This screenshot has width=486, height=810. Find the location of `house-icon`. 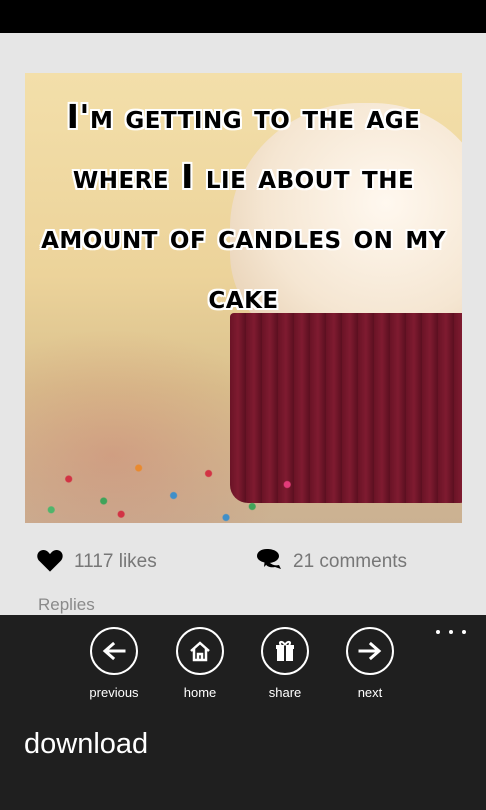

house-icon is located at coordinates (200, 651).